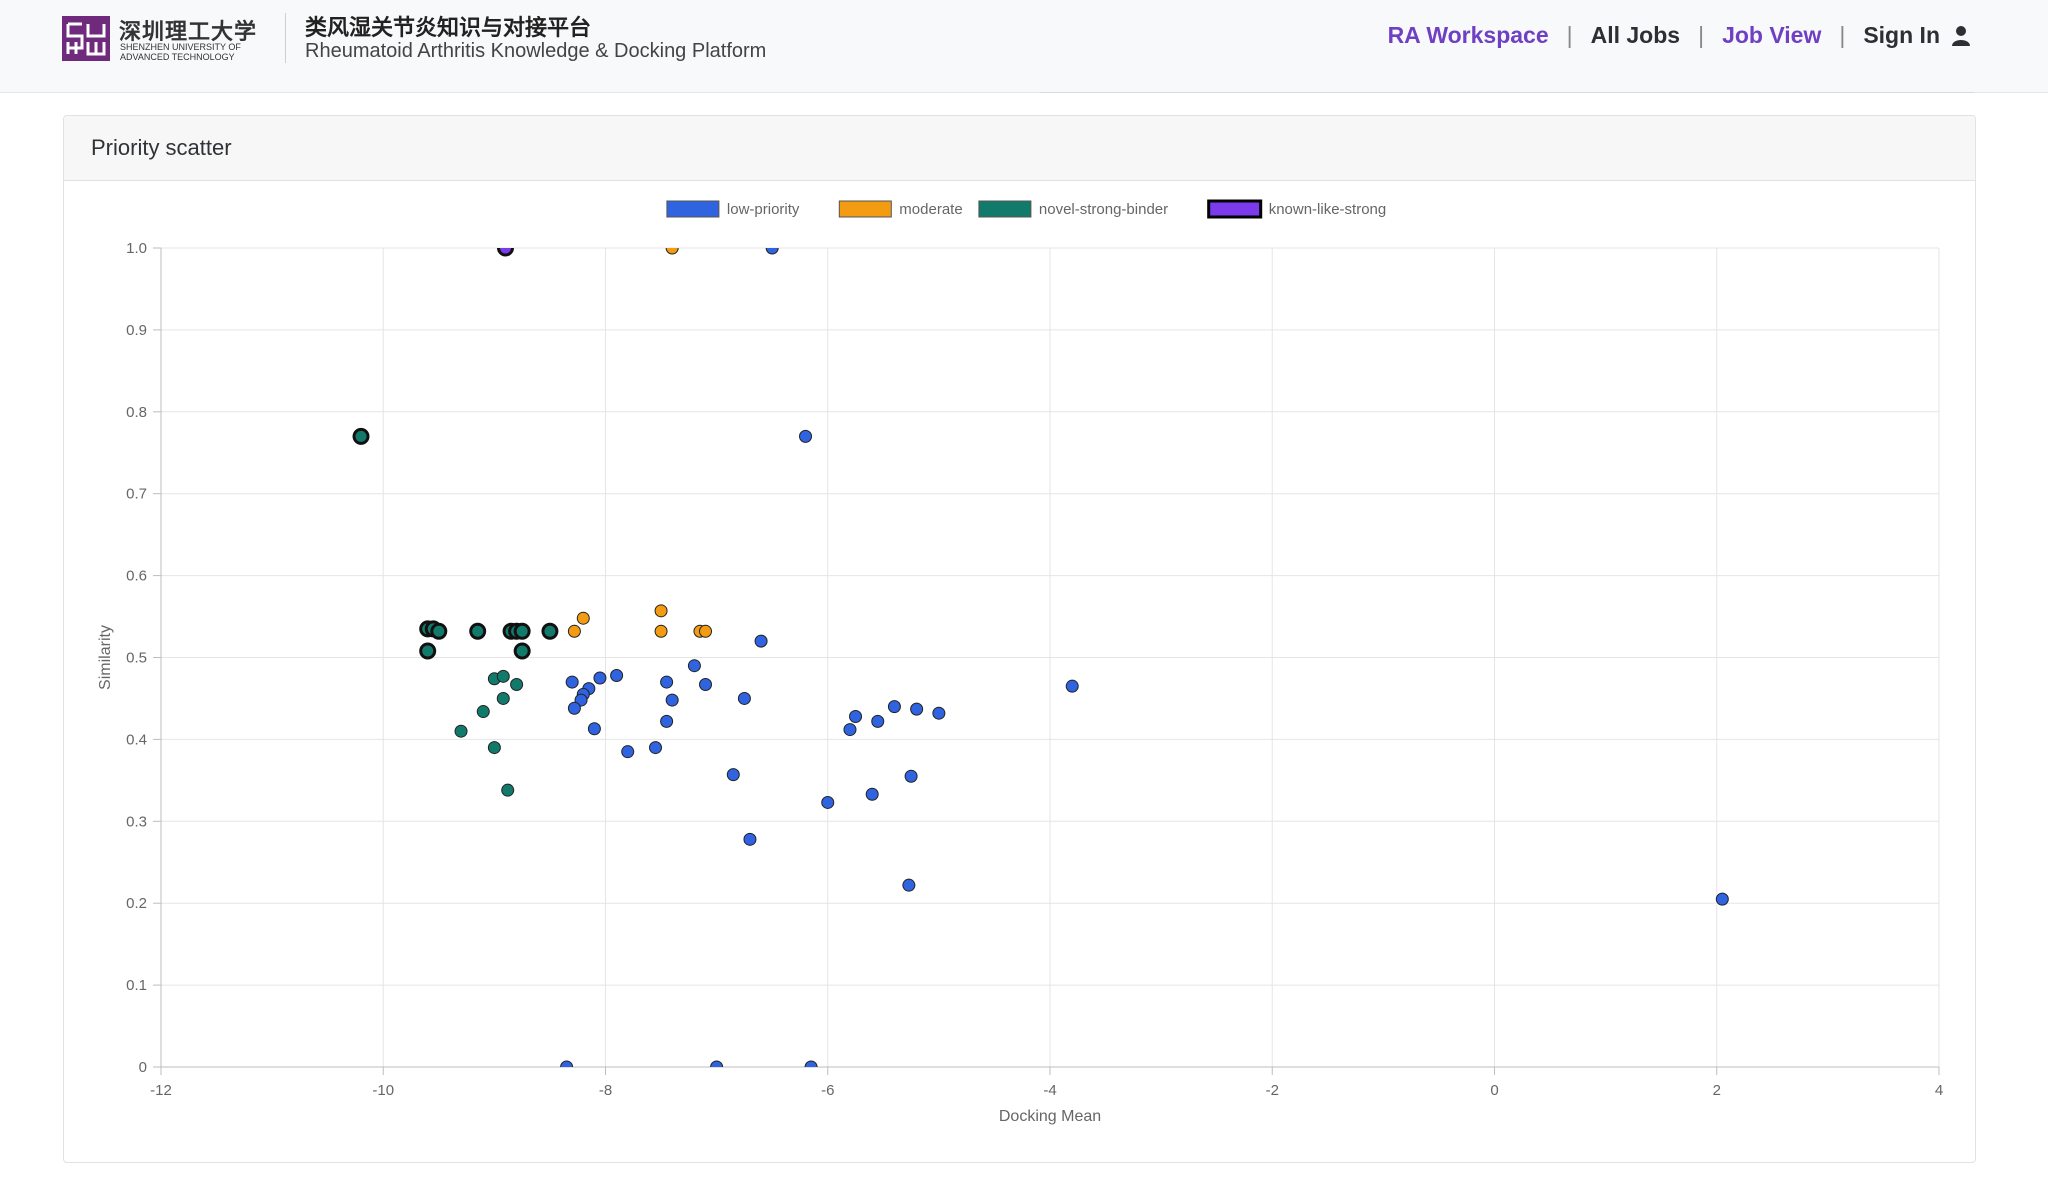 Image resolution: width=2048 pixels, height=1180 pixels. I want to click on x-tick-label: -8, so click(605, 1090).